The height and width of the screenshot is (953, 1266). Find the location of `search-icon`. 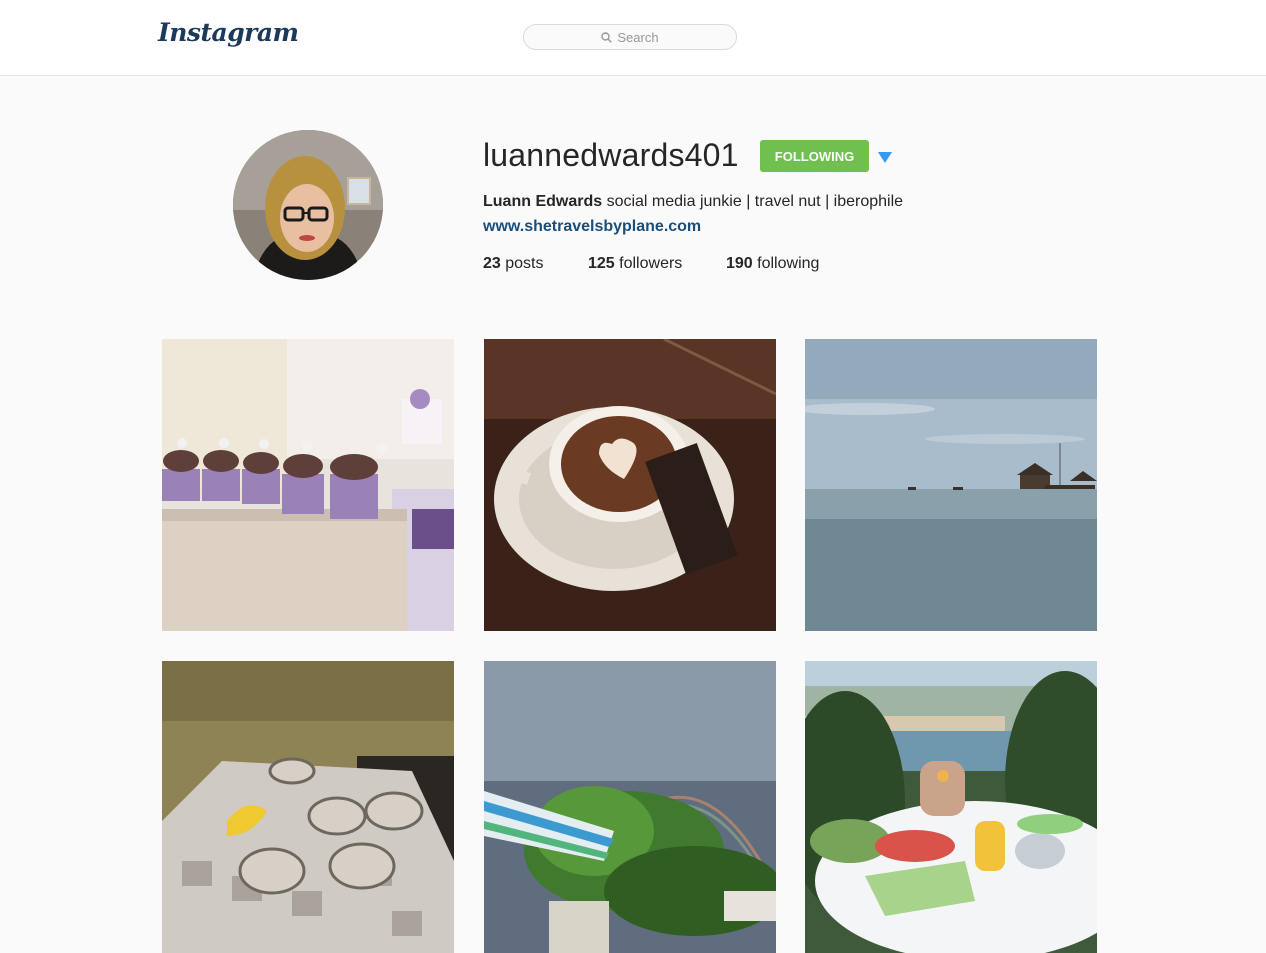

search-icon is located at coordinates (607, 37).